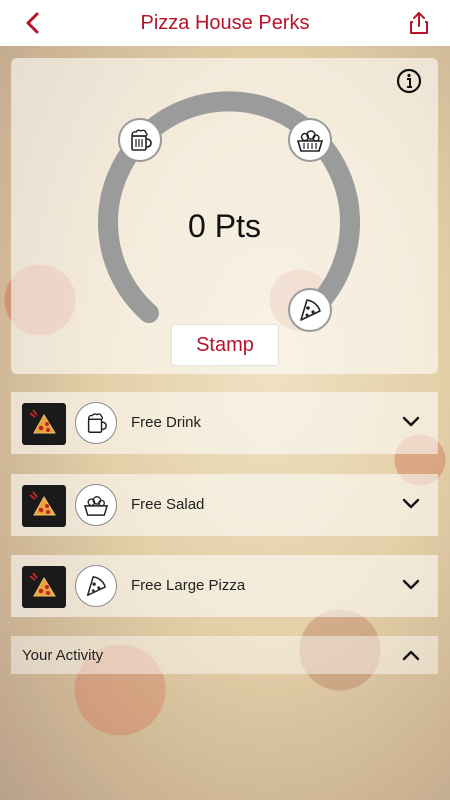  What do you see at coordinates (224, 423) in the screenshot?
I see `reward-row-free-drink: Free Drink` at bounding box center [224, 423].